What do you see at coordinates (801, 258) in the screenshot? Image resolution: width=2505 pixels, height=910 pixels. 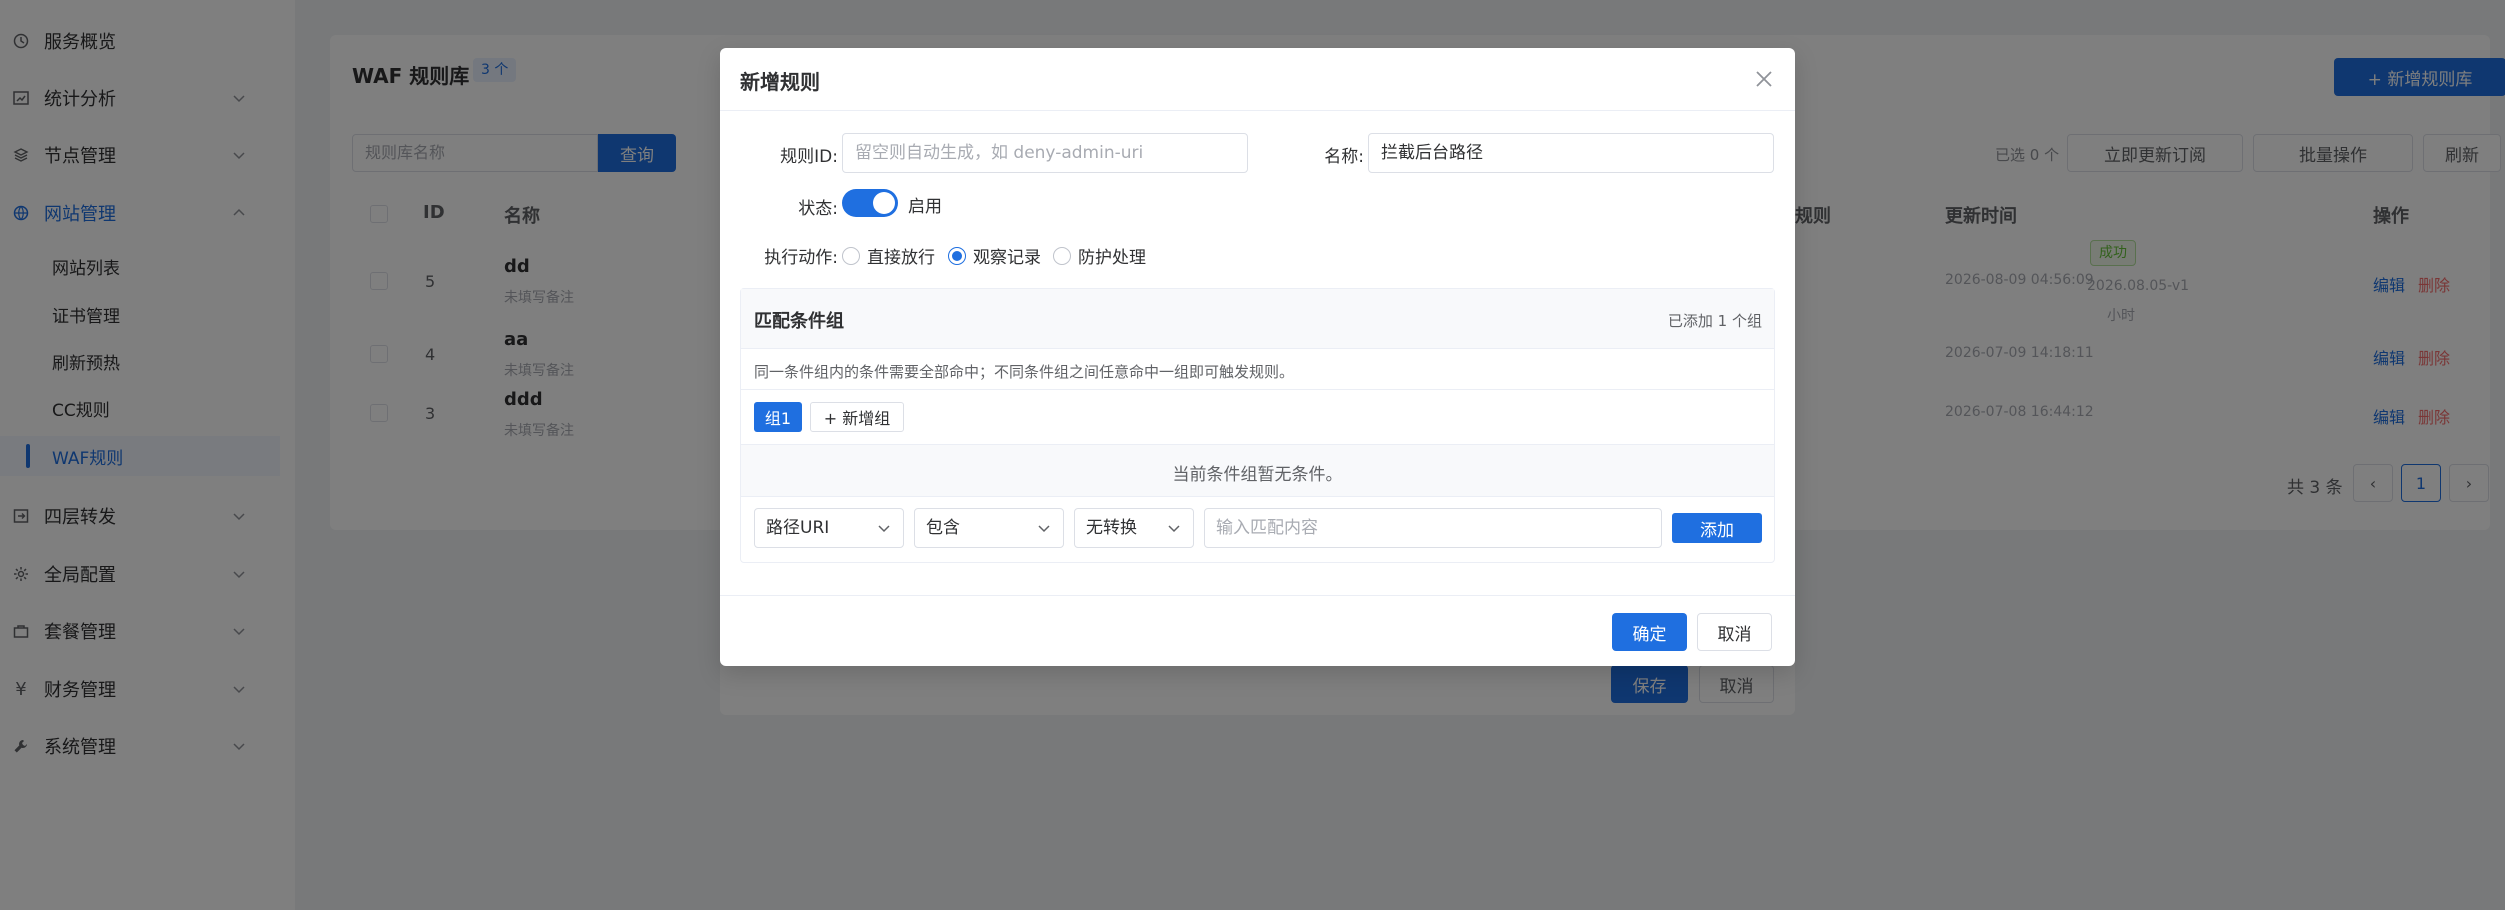 I see `action-label: 执行动作:` at bounding box center [801, 258].